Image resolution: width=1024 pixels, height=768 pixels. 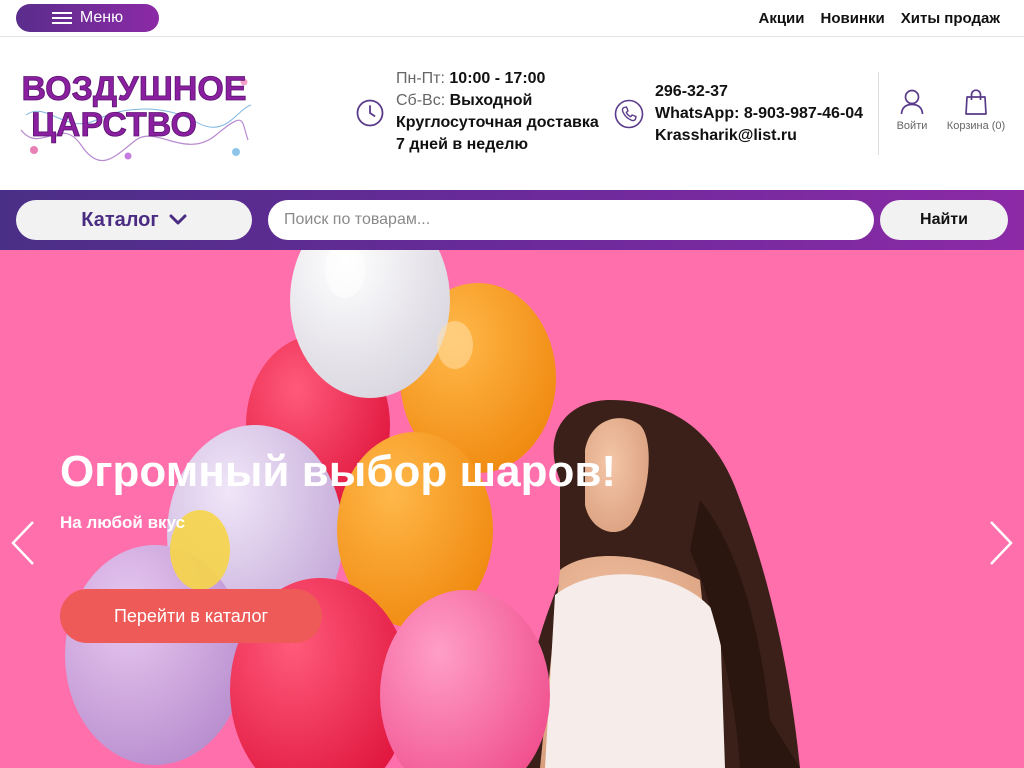 What do you see at coordinates (421, 100) in the screenshot?
I see `weekend-label: Сб-Вс:` at bounding box center [421, 100].